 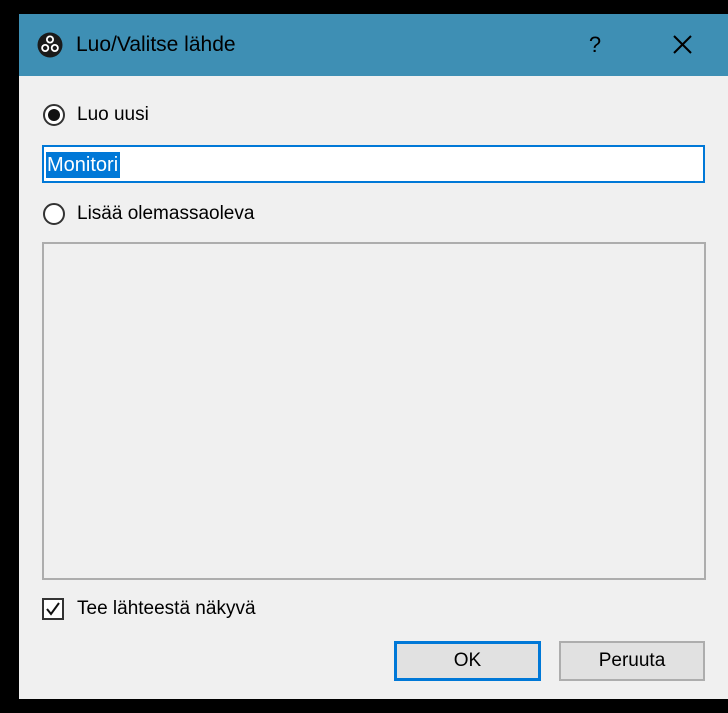 What do you see at coordinates (113, 115) in the screenshot?
I see `create-new-label: Luo uusi` at bounding box center [113, 115].